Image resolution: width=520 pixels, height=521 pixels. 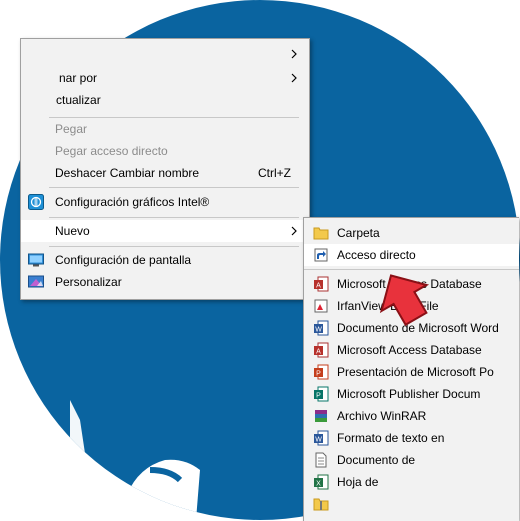 What do you see at coordinates (321, 504) in the screenshot?
I see `compressed-folder-icon` at bounding box center [321, 504].